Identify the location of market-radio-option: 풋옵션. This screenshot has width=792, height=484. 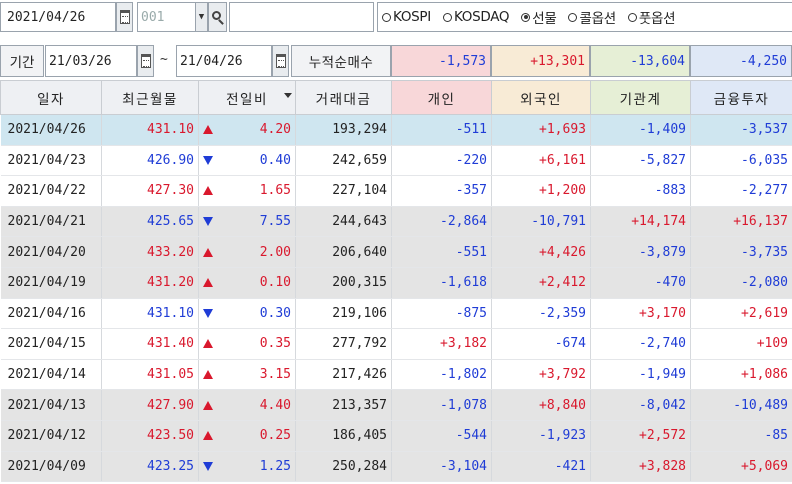
(651, 17).